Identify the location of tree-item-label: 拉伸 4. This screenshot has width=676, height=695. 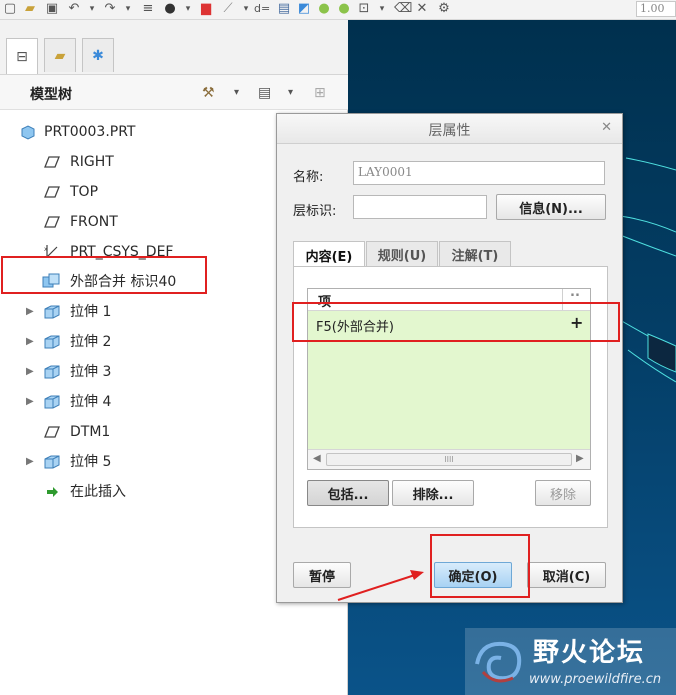
(91, 402).